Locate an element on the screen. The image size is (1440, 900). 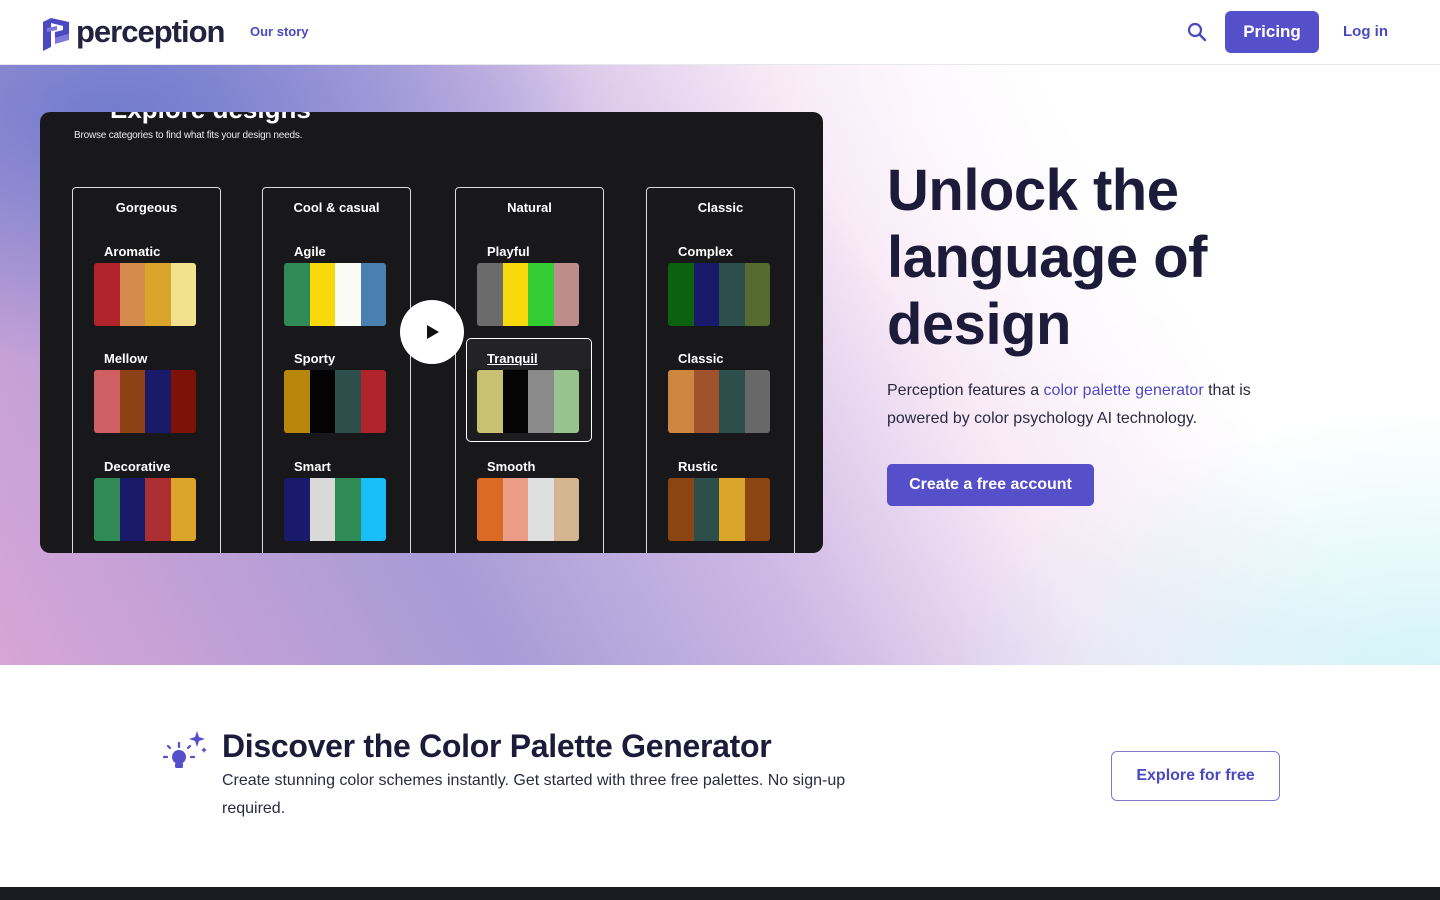
category-title: Natural is located at coordinates (529, 207).